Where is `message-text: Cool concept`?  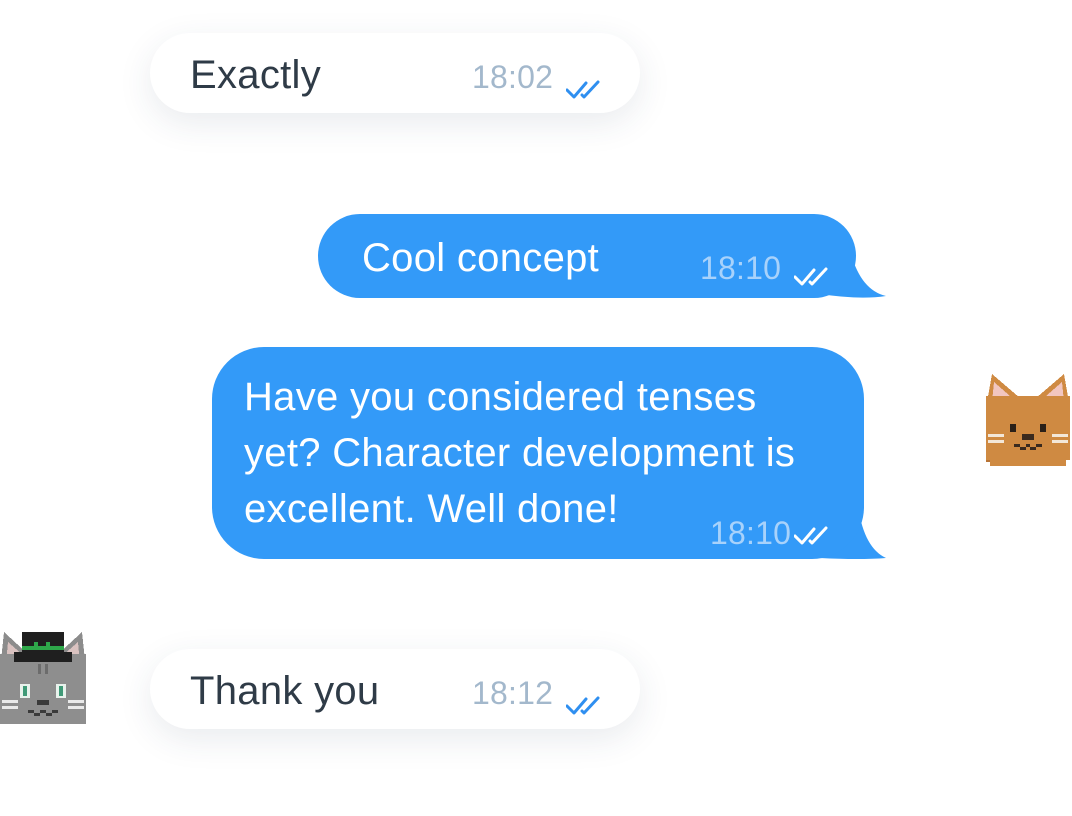 message-text: Cool concept is located at coordinates (481, 258).